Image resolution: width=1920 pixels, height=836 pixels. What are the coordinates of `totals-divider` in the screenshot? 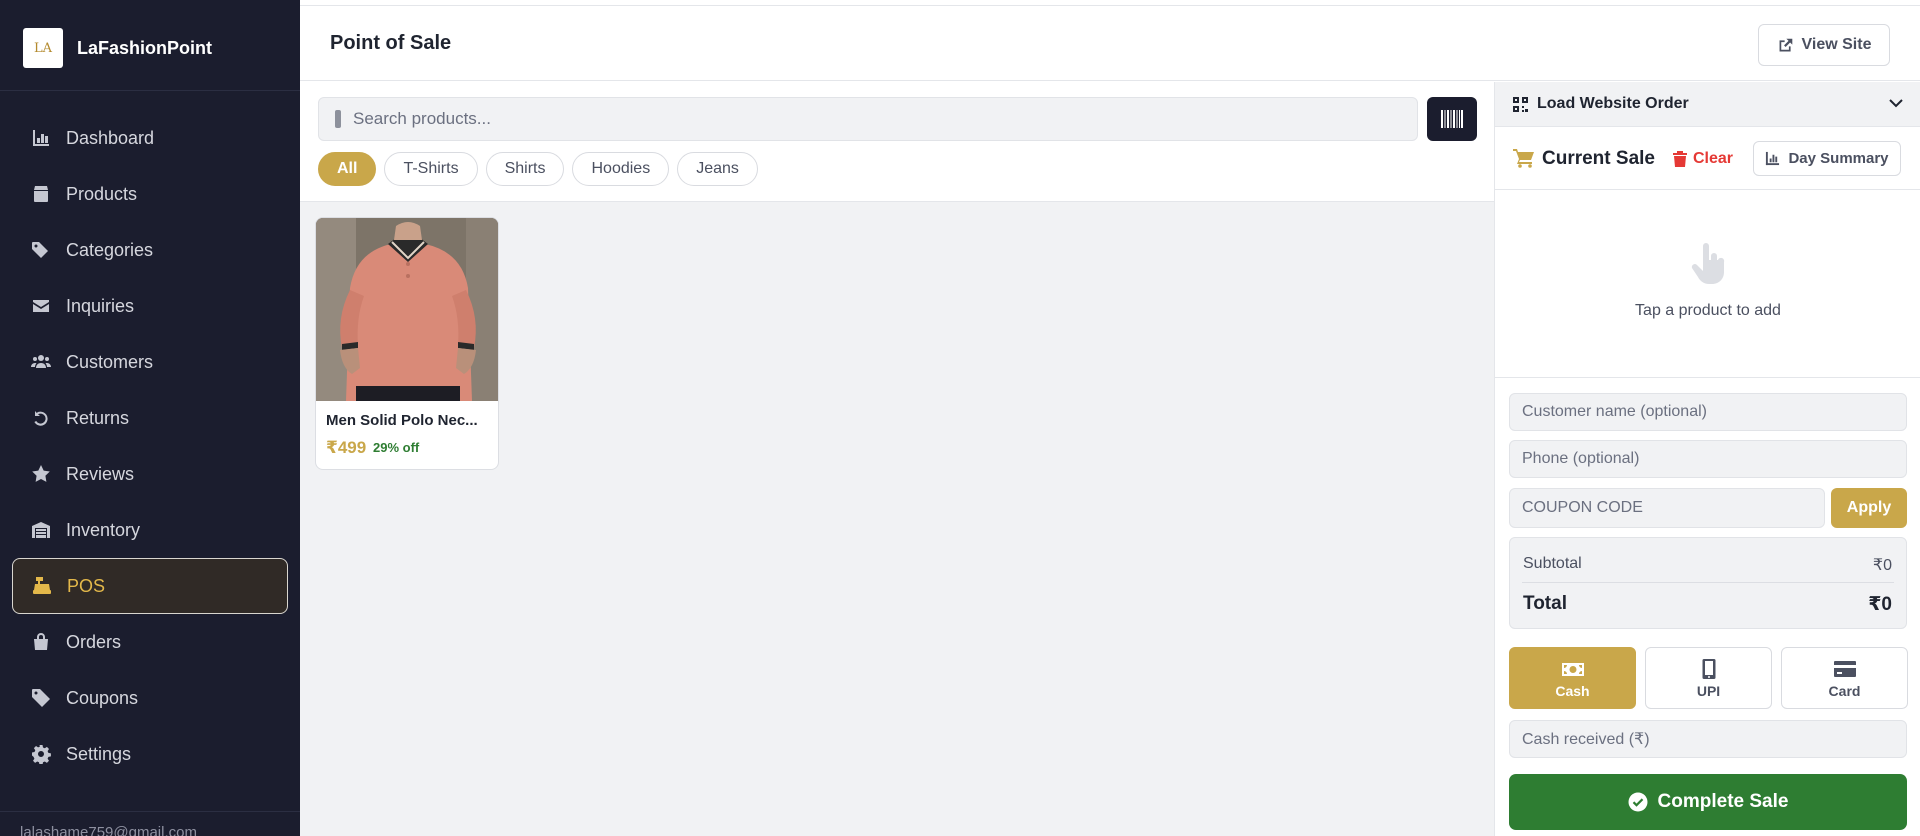 It's located at (1708, 582).